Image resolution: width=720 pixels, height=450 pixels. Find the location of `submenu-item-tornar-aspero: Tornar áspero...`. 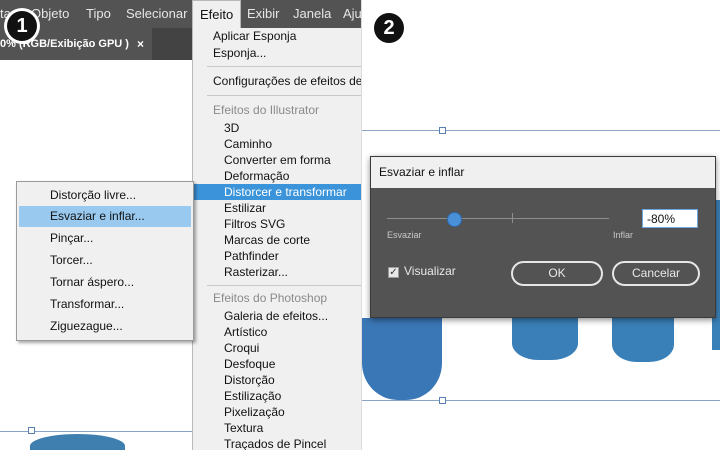

submenu-item-tornar-aspero: Tornar áspero... is located at coordinates (105, 282).